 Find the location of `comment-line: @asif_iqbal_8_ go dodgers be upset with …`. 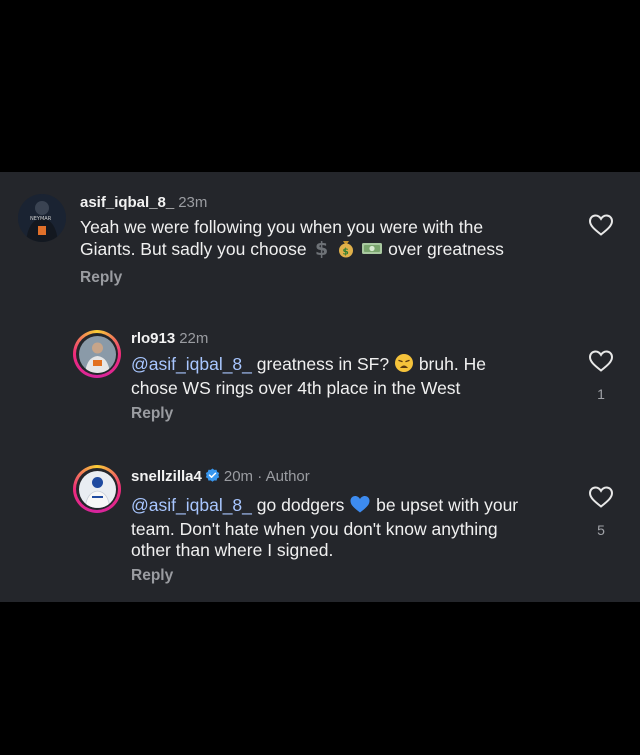

comment-line: @asif_iqbal_8_ go dodgers be upset with … is located at coordinates (324, 506).